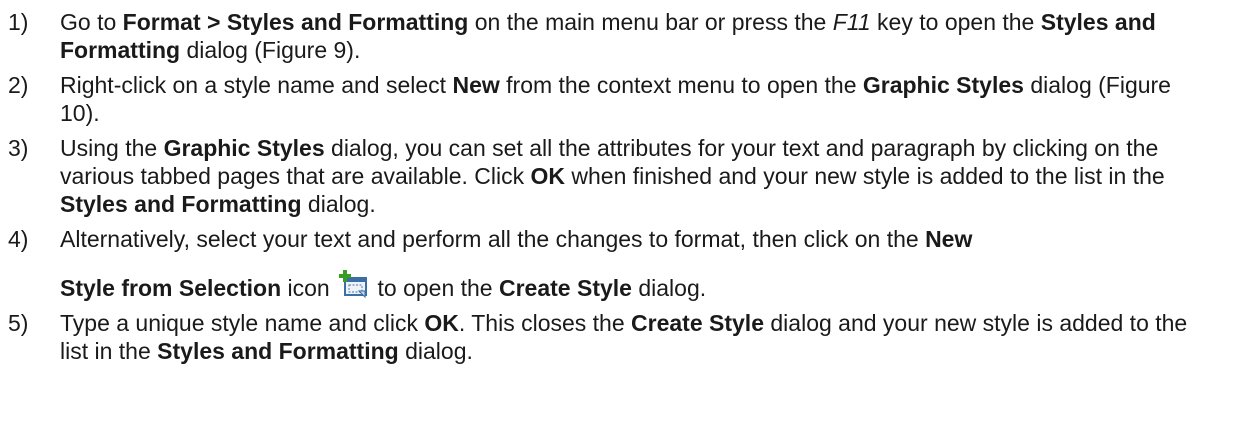 This screenshot has width=1237, height=430. I want to click on text-run: Using the, so click(112, 148).